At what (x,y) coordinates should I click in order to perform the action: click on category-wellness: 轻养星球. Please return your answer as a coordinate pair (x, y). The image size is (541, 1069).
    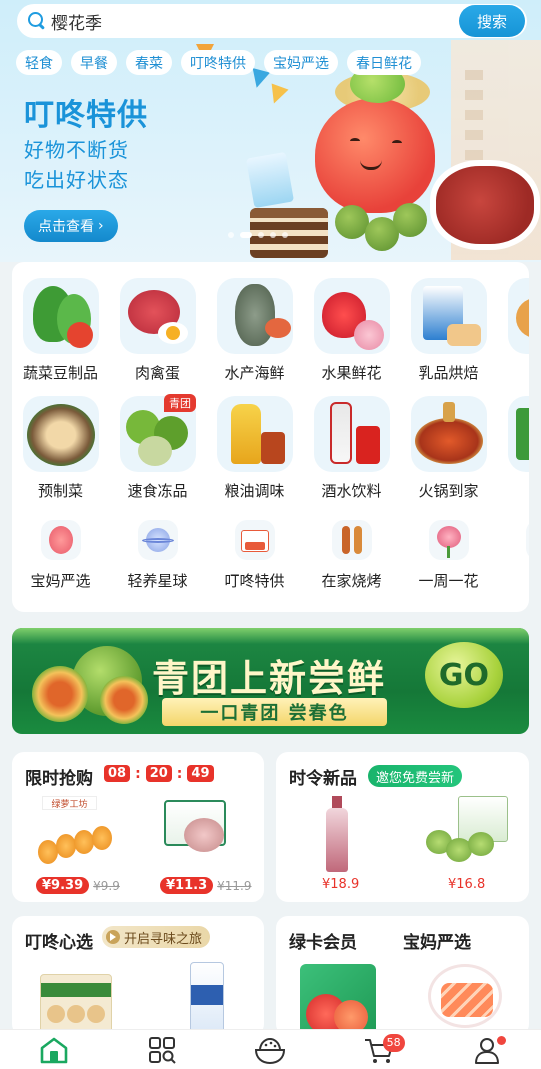
    Looking at the image, I should click on (157, 555).